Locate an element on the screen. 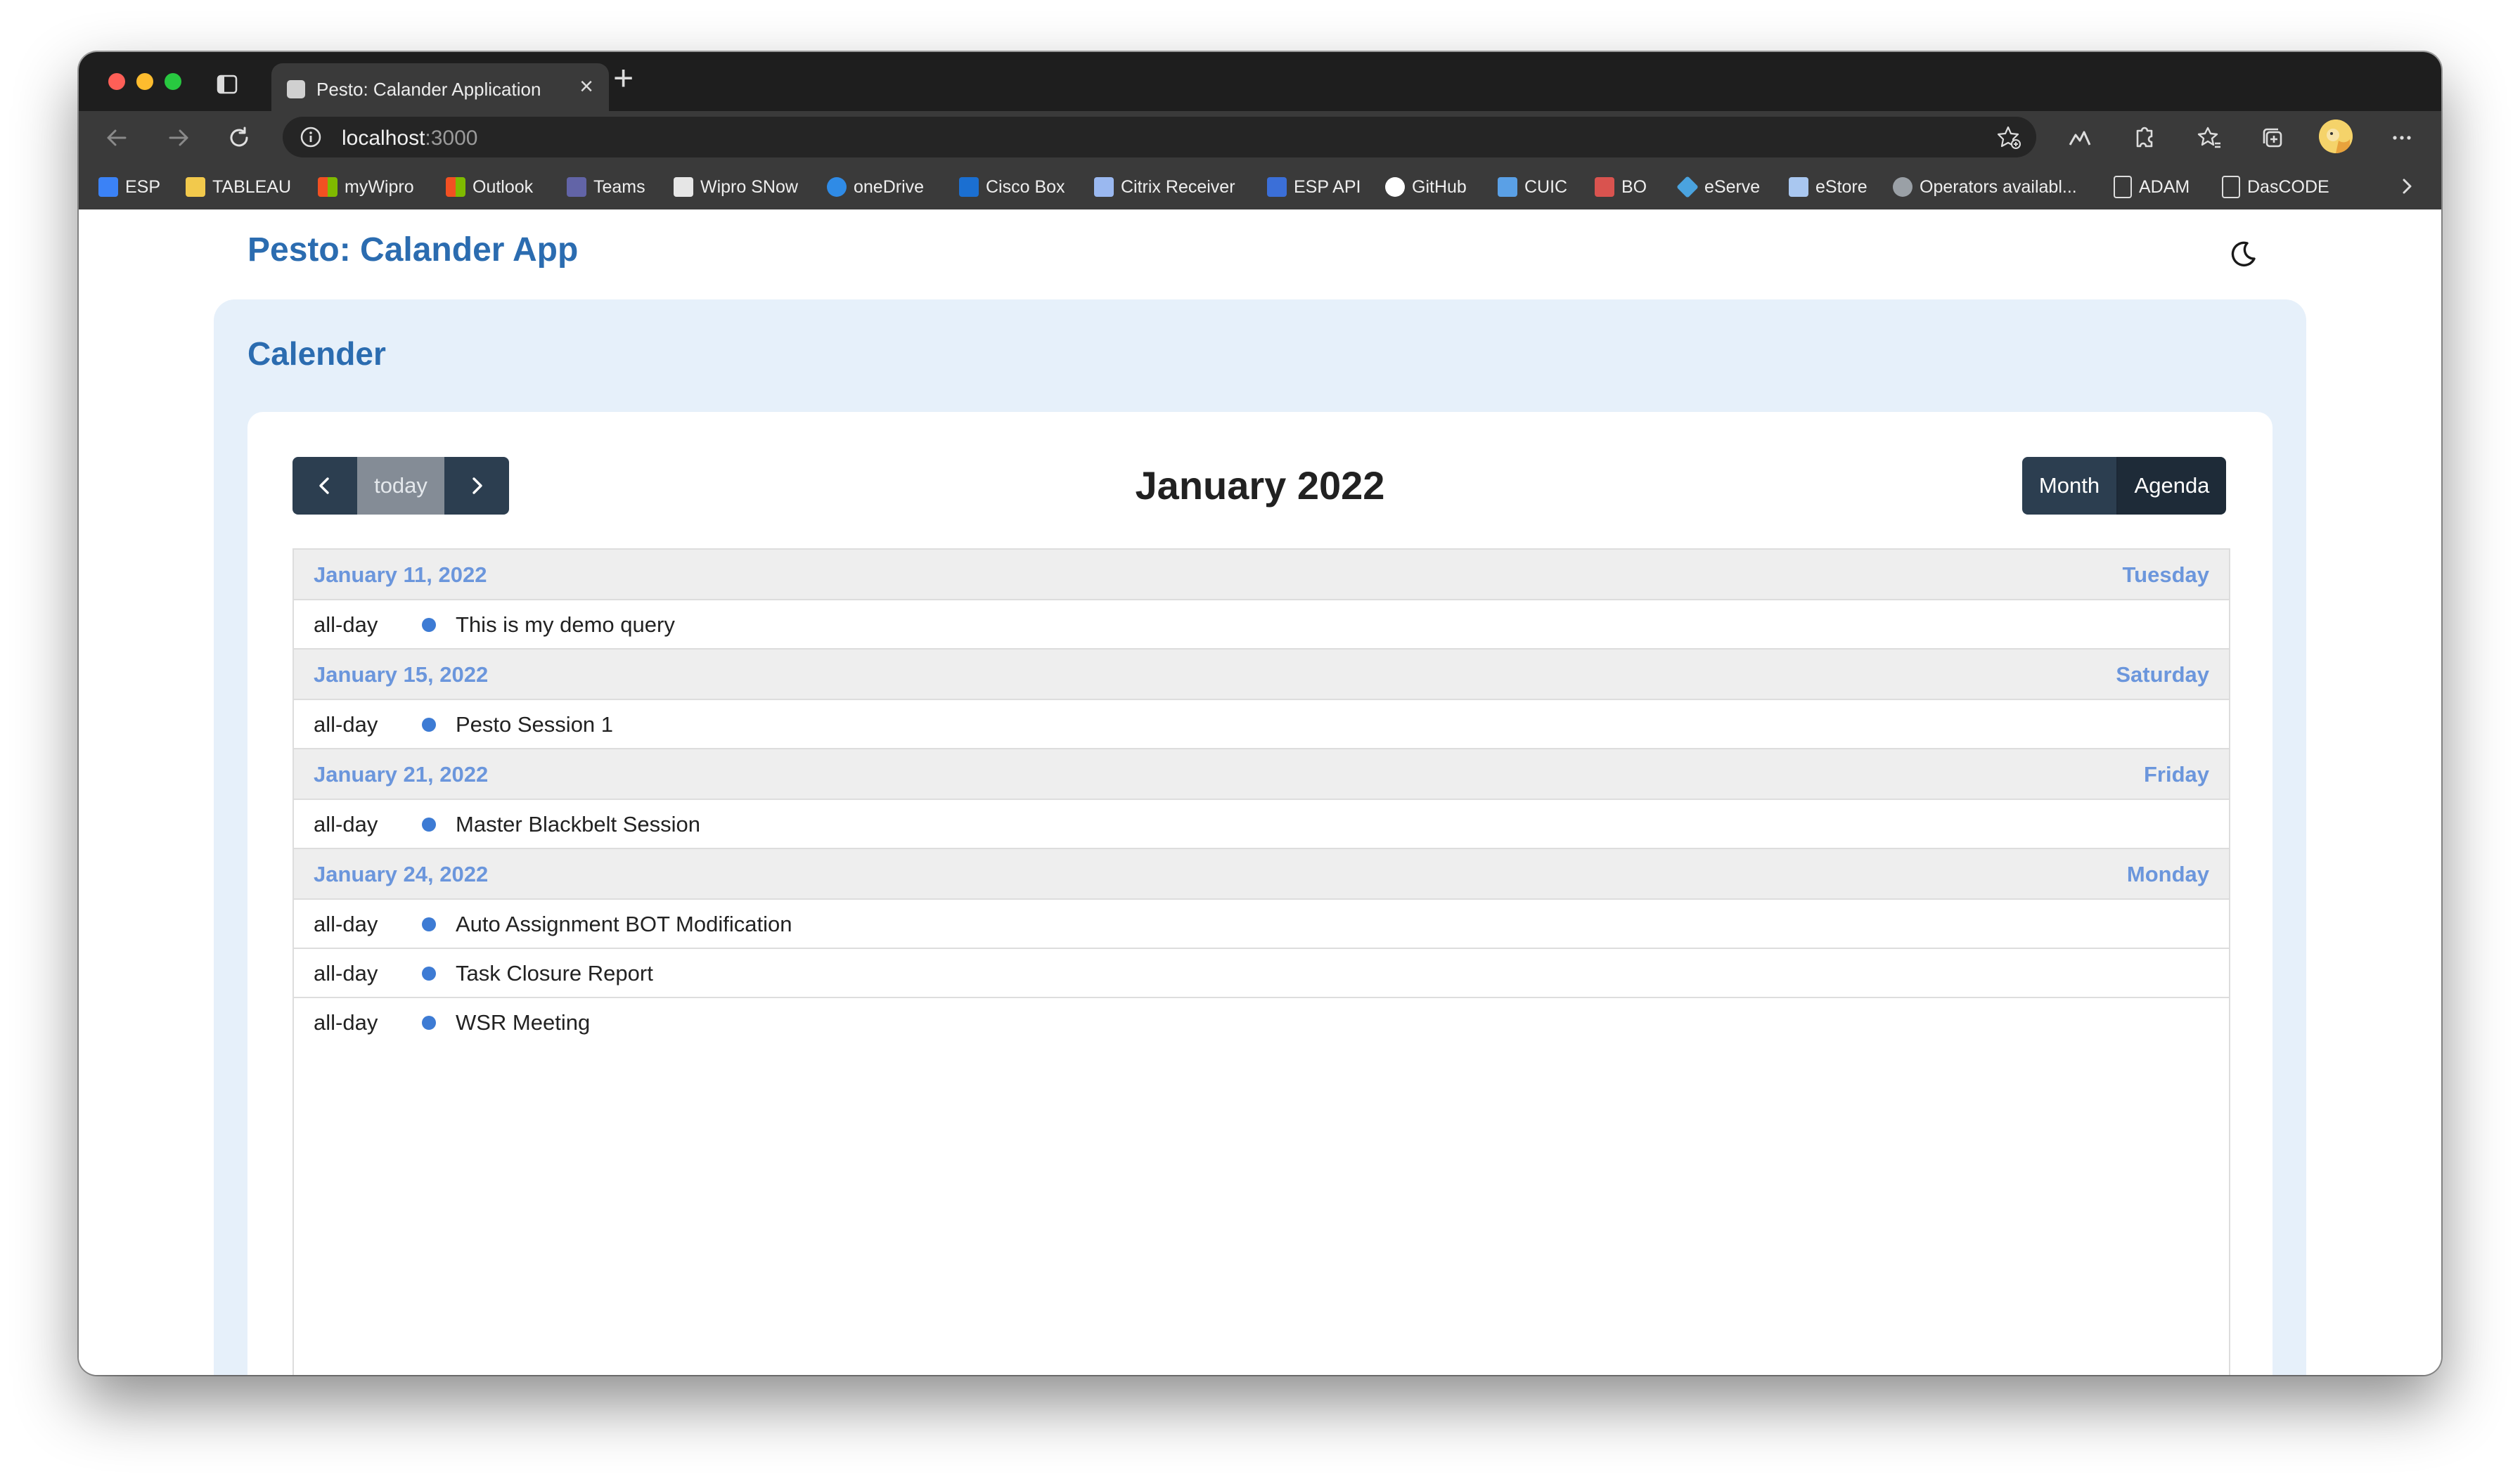 Image resolution: width=2520 pixels, height=1479 pixels. event-title: Master Blackbelt Session is located at coordinates (578, 824).